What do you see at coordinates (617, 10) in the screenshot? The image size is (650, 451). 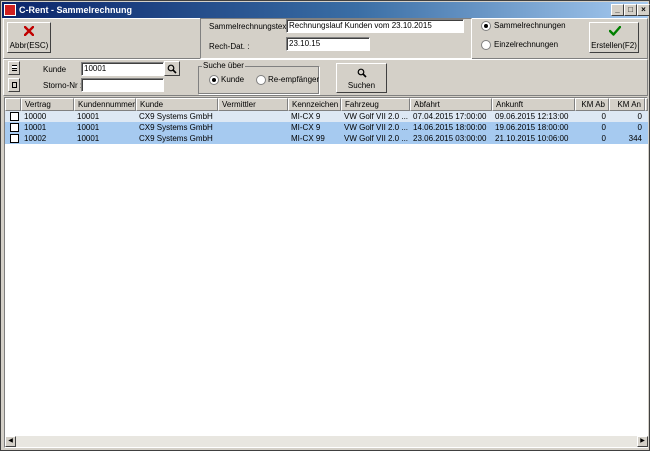 I see `minimize-button: _` at bounding box center [617, 10].